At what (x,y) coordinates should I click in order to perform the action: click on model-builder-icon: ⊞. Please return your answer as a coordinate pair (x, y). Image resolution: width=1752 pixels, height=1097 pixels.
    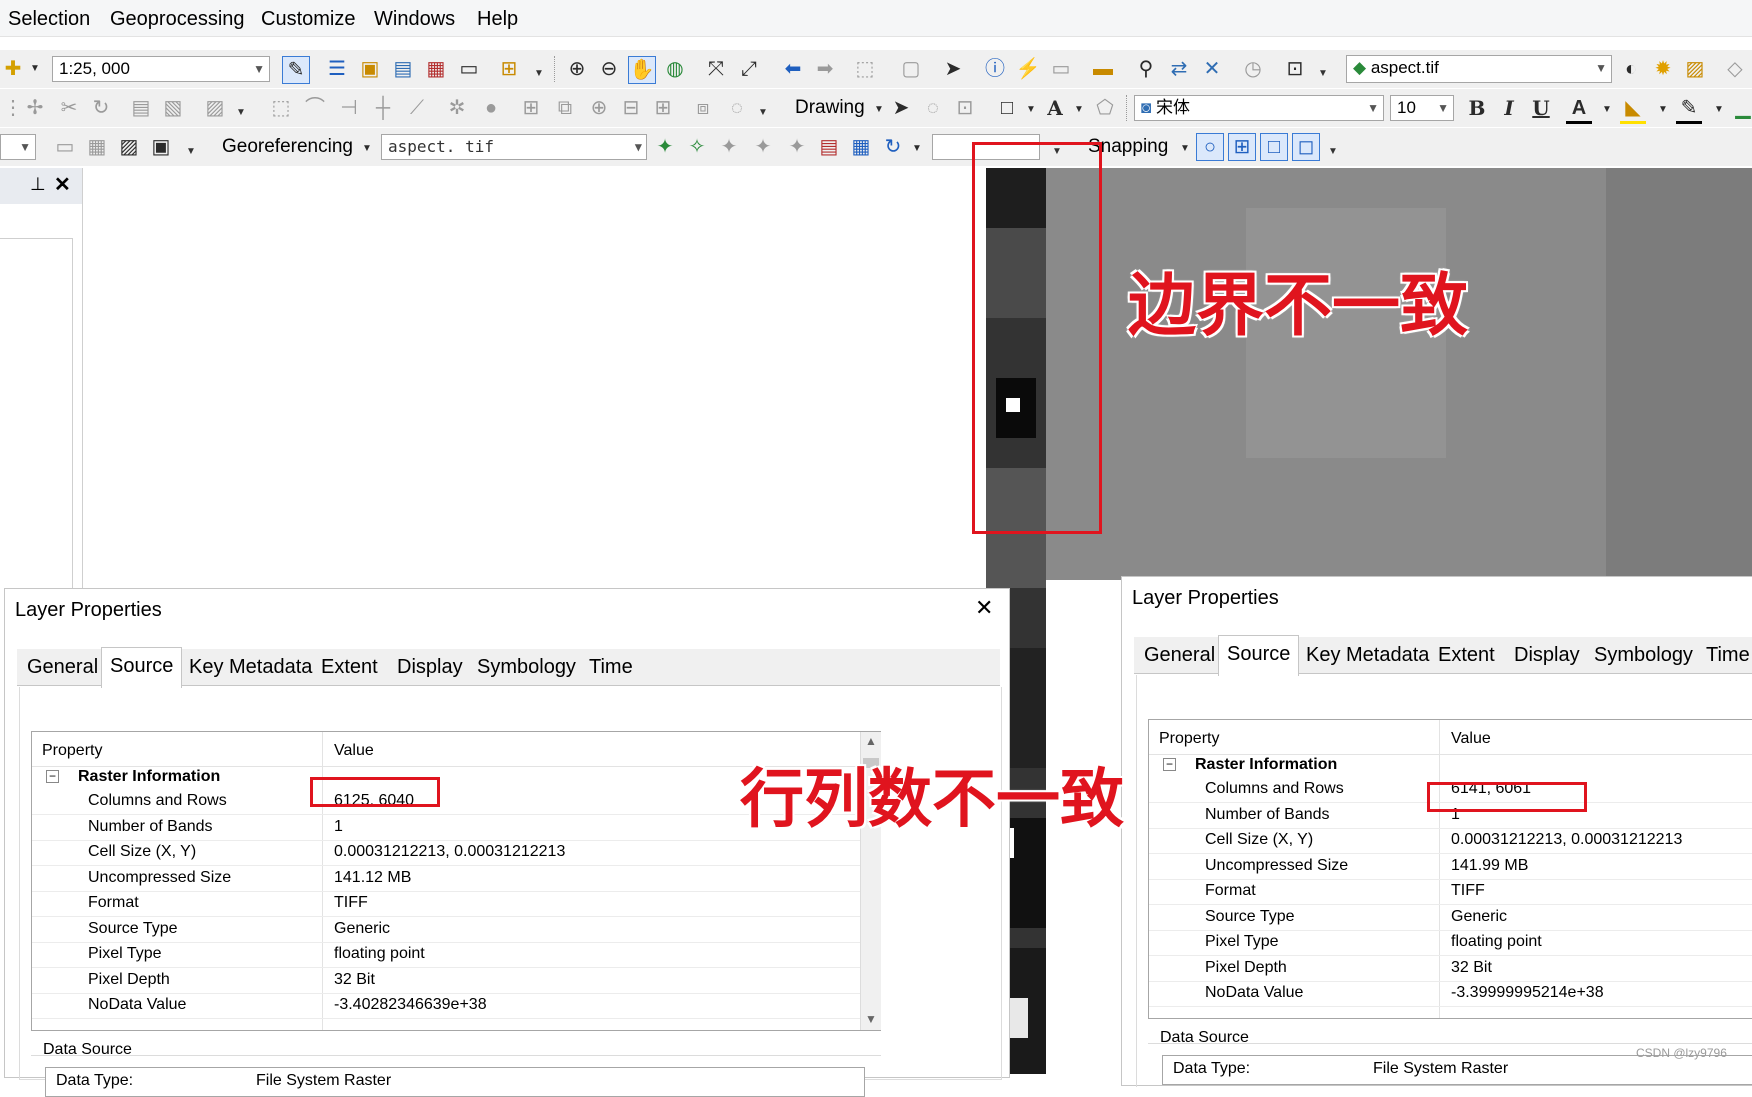
    Looking at the image, I should click on (509, 69).